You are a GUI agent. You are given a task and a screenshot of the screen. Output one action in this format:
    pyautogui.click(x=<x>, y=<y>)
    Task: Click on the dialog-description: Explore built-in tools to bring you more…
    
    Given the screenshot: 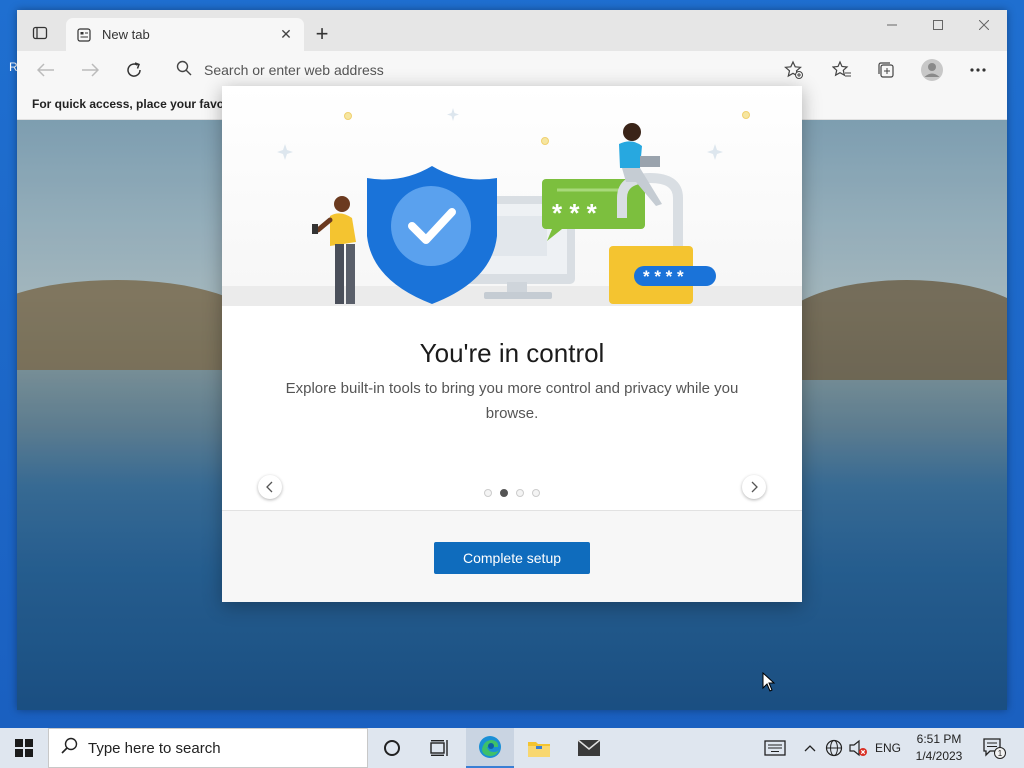 What is the action you would take?
    pyautogui.click(x=512, y=401)
    